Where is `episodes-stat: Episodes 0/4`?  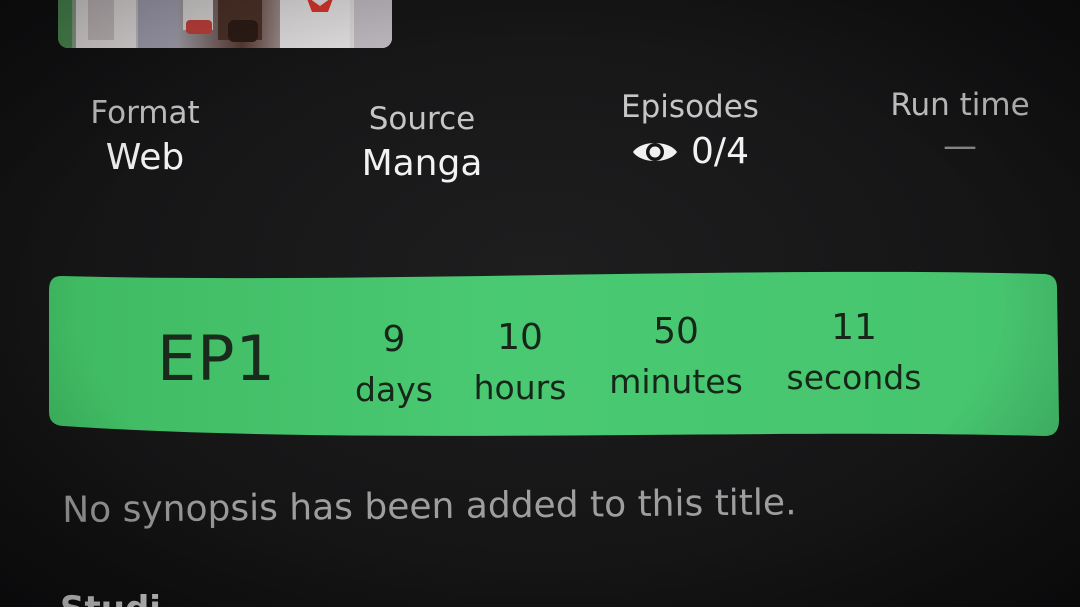
episodes-stat: Episodes 0/4 is located at coordinates (690, 133).